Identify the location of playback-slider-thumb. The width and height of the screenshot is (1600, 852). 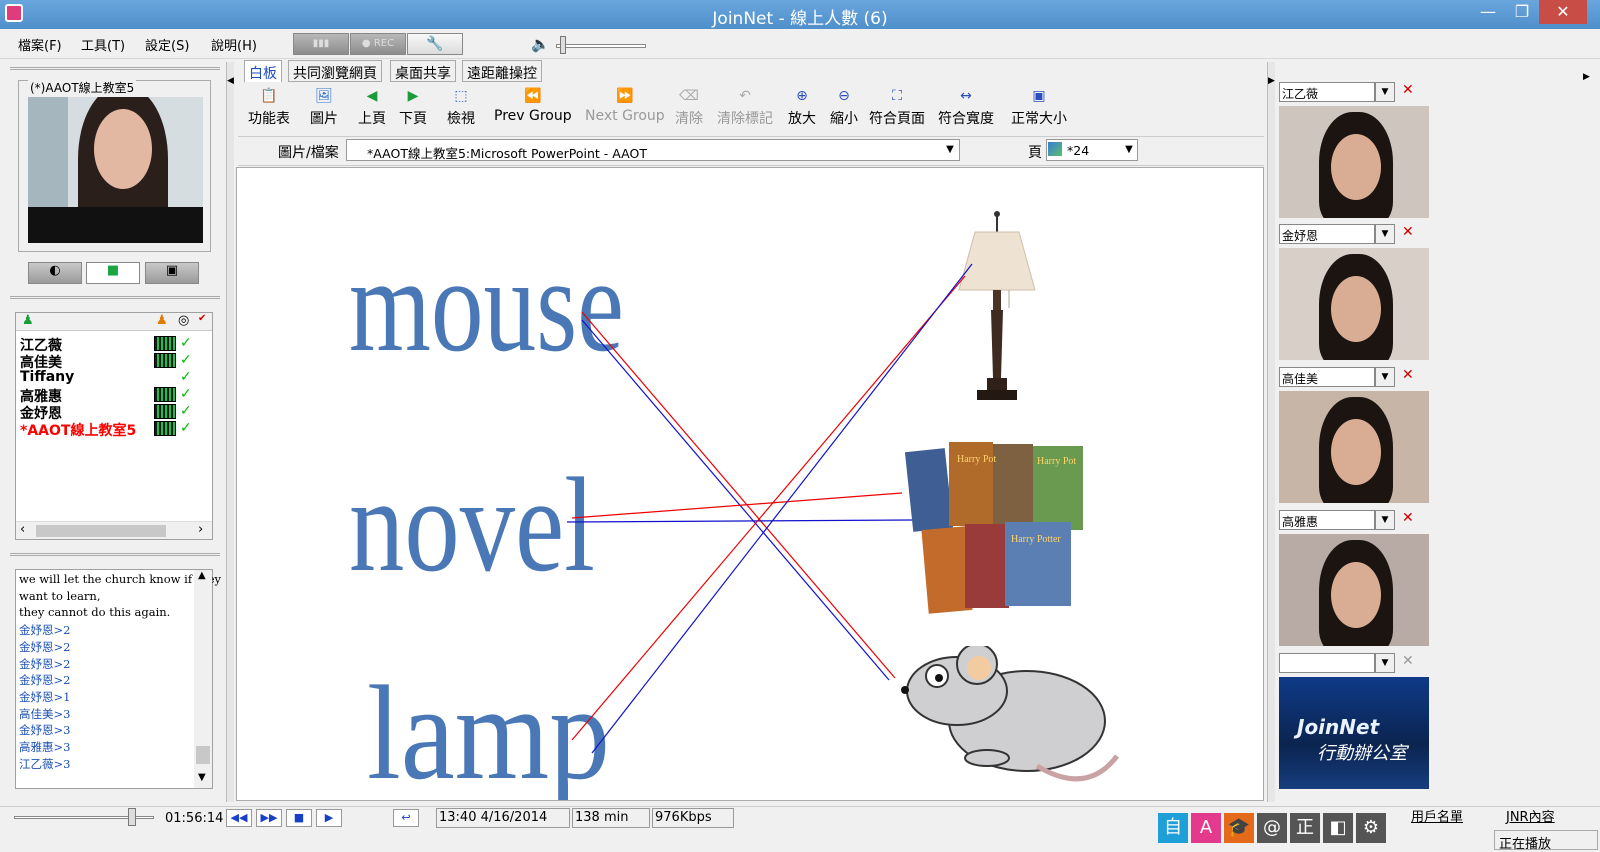
(132, 817).